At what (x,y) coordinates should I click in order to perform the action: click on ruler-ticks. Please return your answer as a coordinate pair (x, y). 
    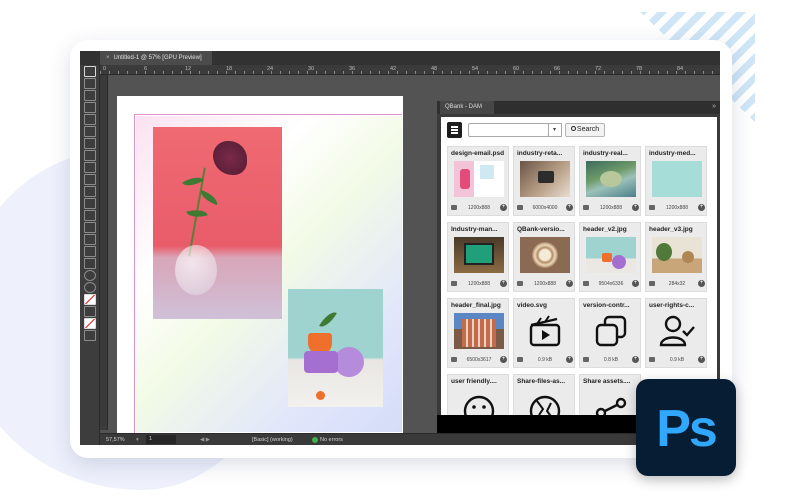
    Looking at the image, I should click on (410, 72).